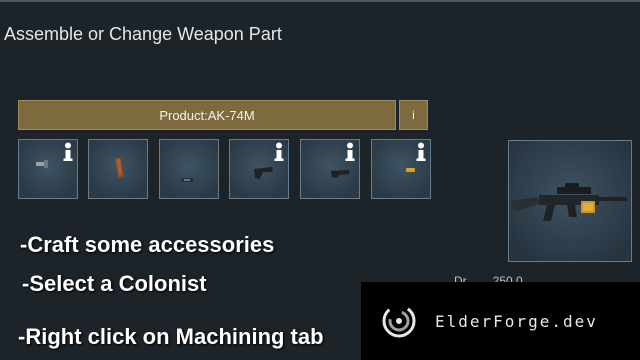 This screenshot has width=640, height=360. Describe the element at coordinates (516, 321) in the screenshot. I see `watermark-text: ElderForge.dev` at that location.